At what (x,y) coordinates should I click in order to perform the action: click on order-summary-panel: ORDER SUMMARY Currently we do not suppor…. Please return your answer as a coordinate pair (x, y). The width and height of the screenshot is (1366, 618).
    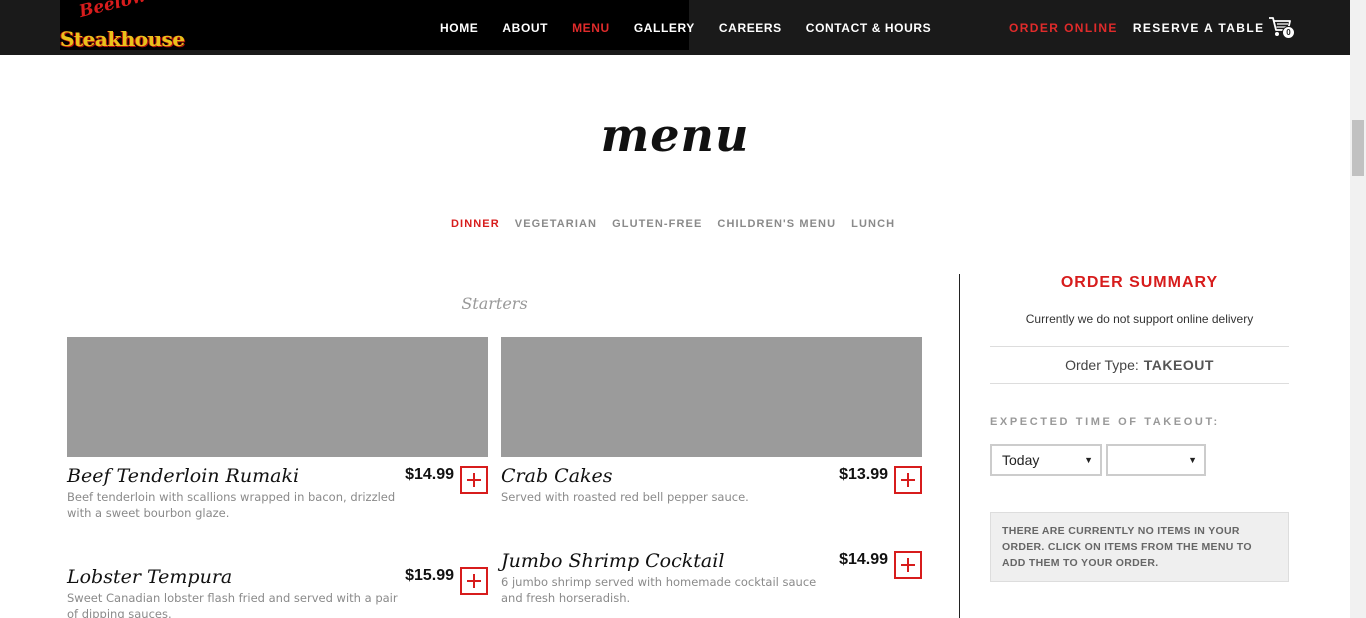
    Looking at the image, I should click on (1139, 428).